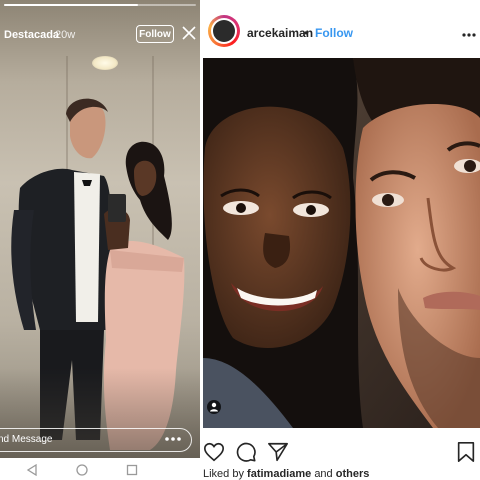 The image size is (480, 480). Describe the element at coordinates (155, 34) in the screenshot. I see `story-follow-button: Follow` at that location.